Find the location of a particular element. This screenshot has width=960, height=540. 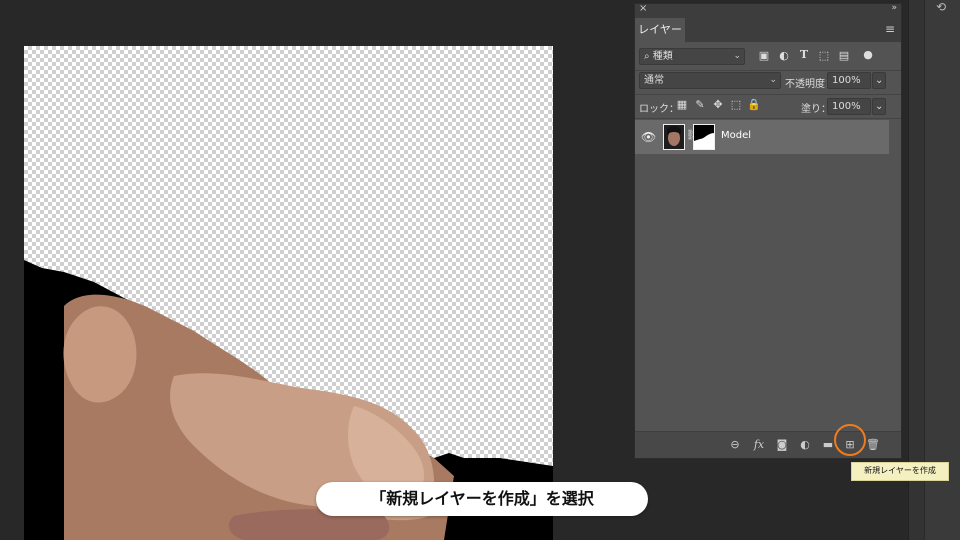

layer-name: Model is located at coordinates (736, 135).